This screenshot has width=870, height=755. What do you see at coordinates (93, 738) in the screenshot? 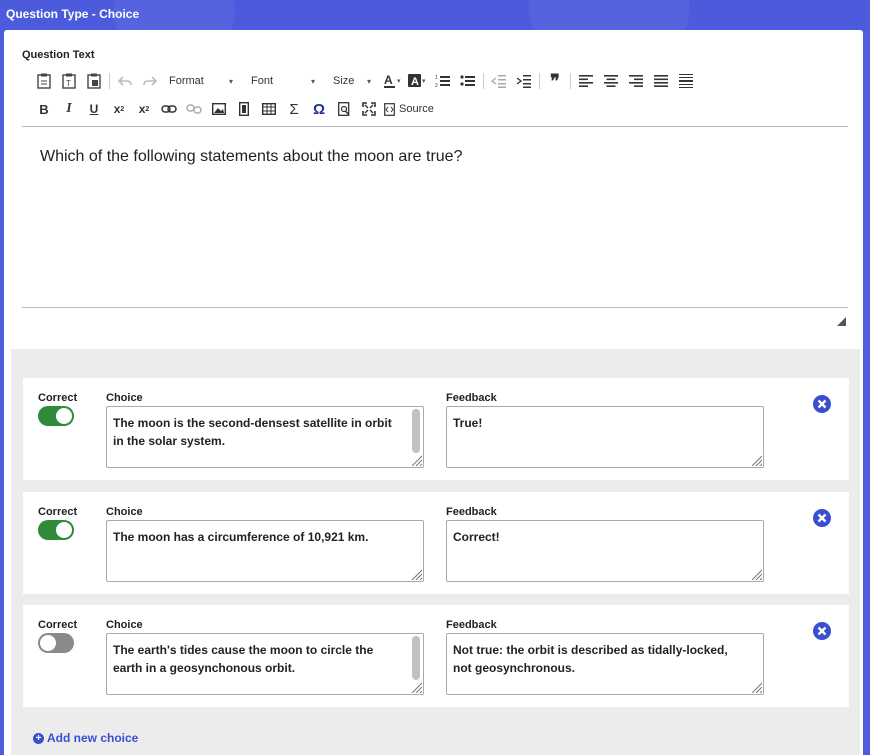
I see `add-new-choice-label: Add new choice` at bounding box center [93, 738].